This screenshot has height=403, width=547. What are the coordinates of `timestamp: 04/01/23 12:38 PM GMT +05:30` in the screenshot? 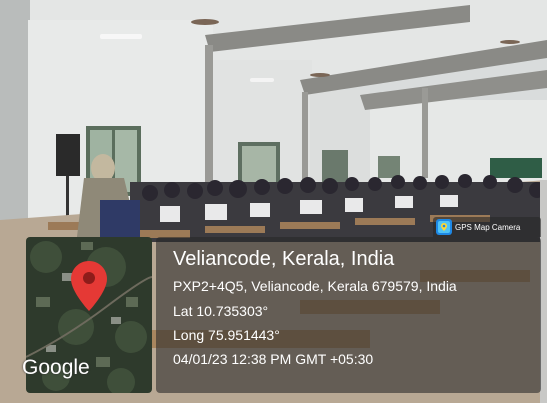 It's located at (273, 359).